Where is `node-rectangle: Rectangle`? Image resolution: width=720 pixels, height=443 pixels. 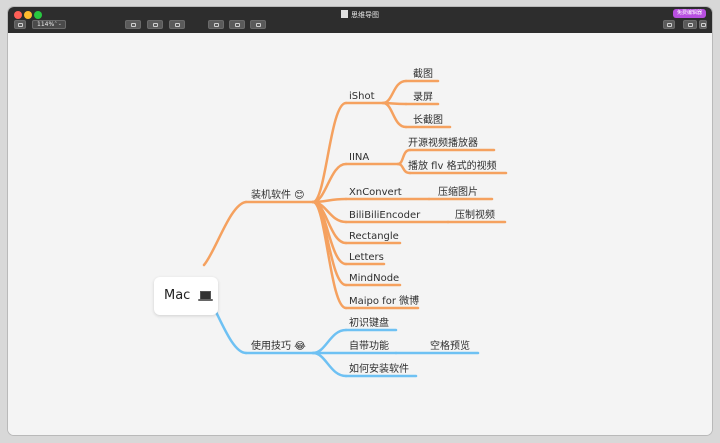 node-rectangle: Rectangle is located at coordinates (374, 236).